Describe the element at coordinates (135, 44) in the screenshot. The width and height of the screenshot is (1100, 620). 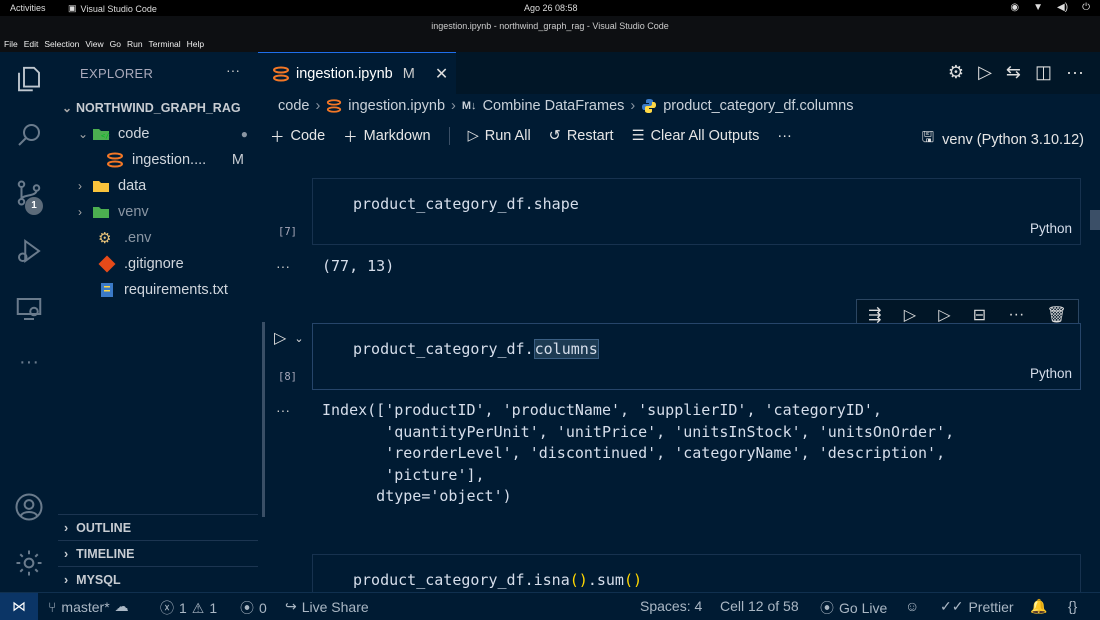
I see `menu-run: Run` at that location.